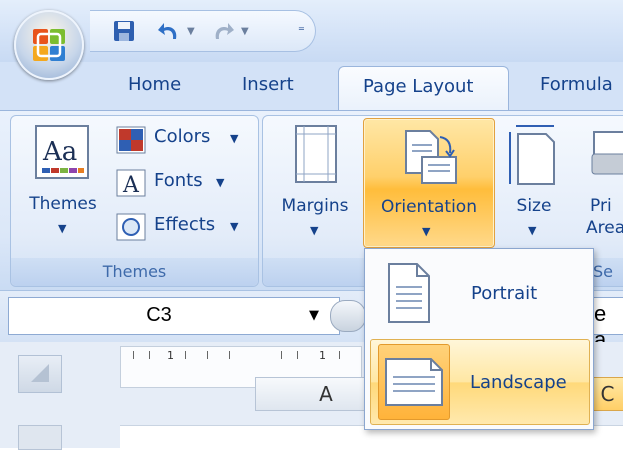 The height and width of the screenshot is (450, 623). Describe the element at coordinates (169, 31) in the screenshot. I see `undo-icon` at that location.